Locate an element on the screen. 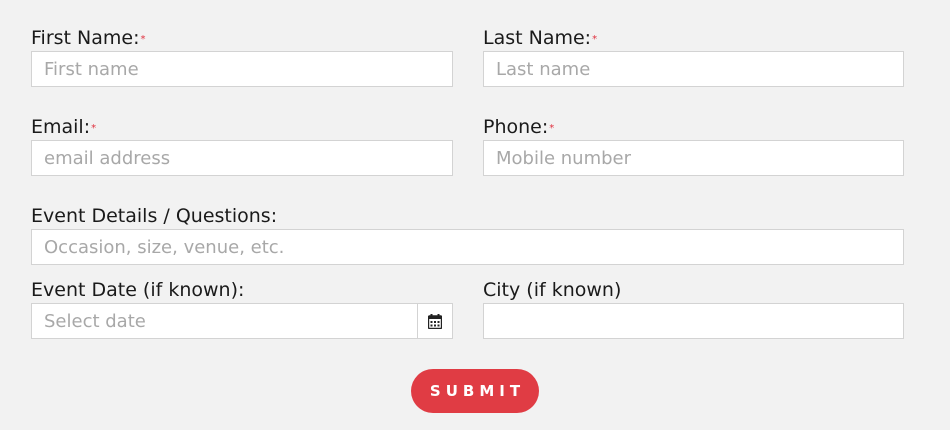 This screenshot has width=950, height=430. calendar-icon is located at coordinates (435, 321).